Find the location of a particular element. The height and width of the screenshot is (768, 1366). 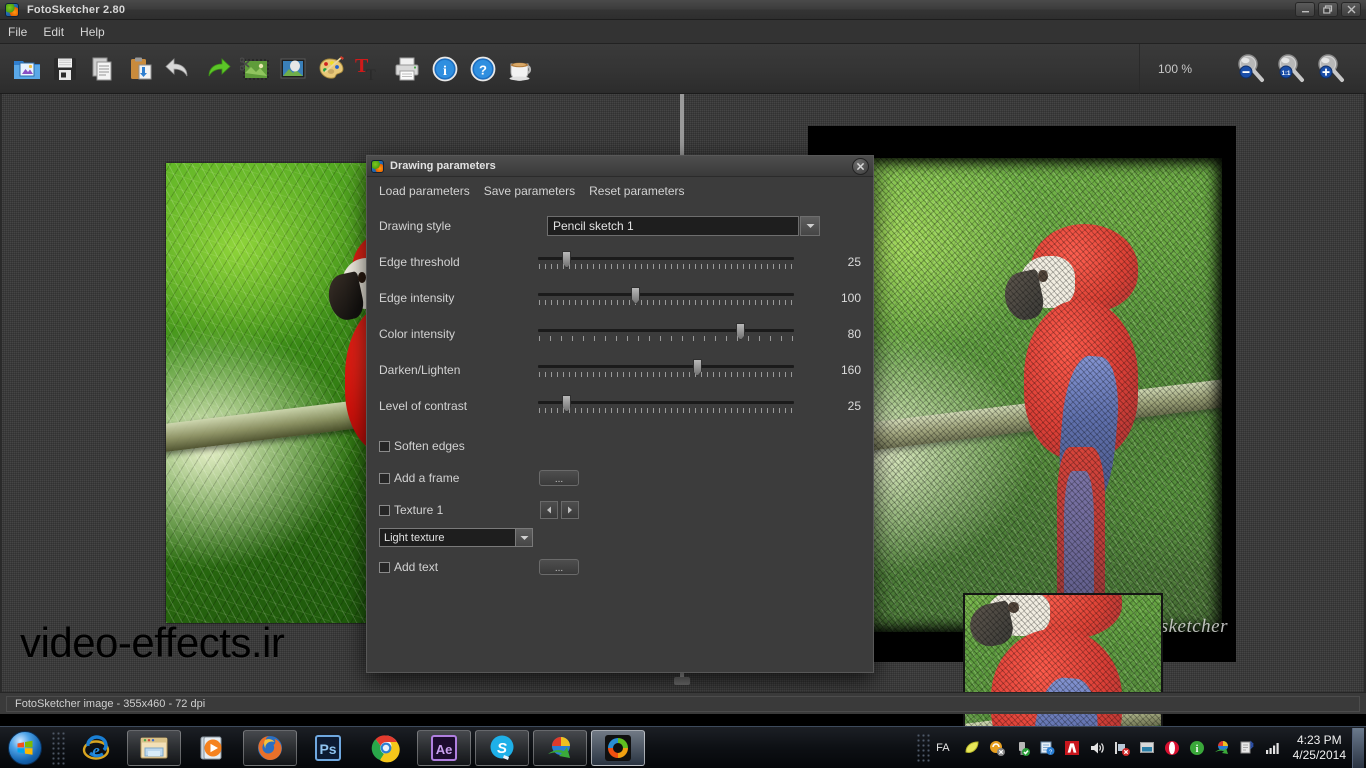

show-desktop-button is located at coordinates (1358, 747).